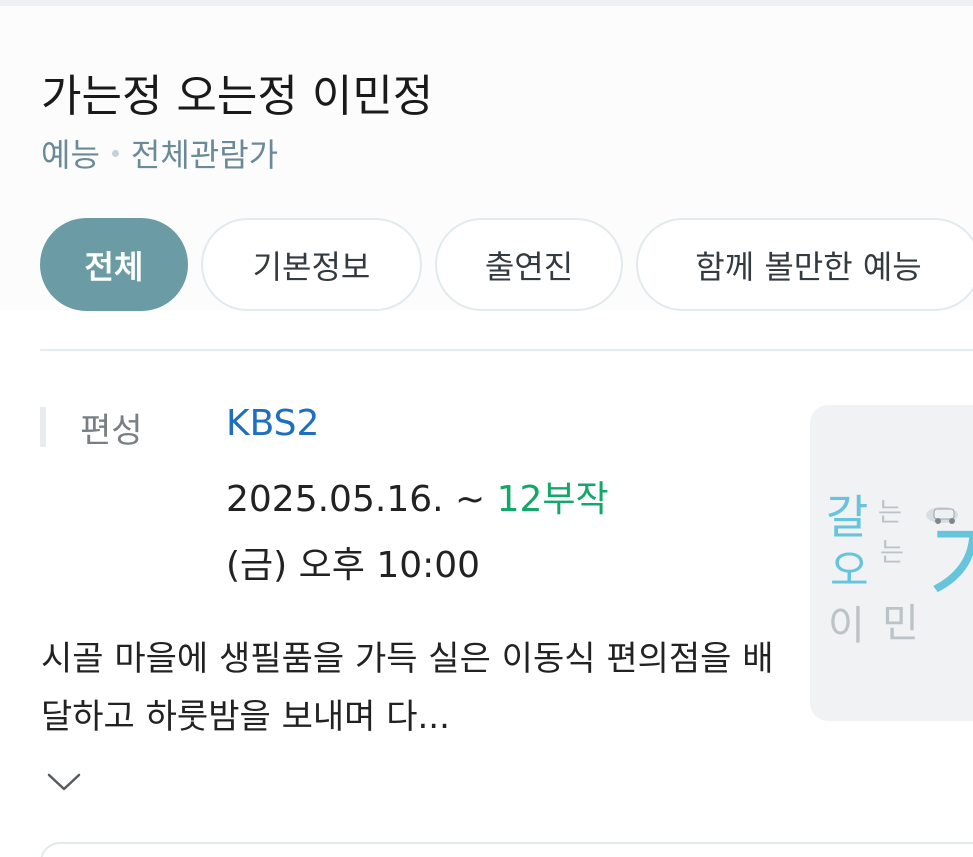  Describe the element at coordinates (846, 626) in the screenshot. I see `svg-text: 이` at that location.